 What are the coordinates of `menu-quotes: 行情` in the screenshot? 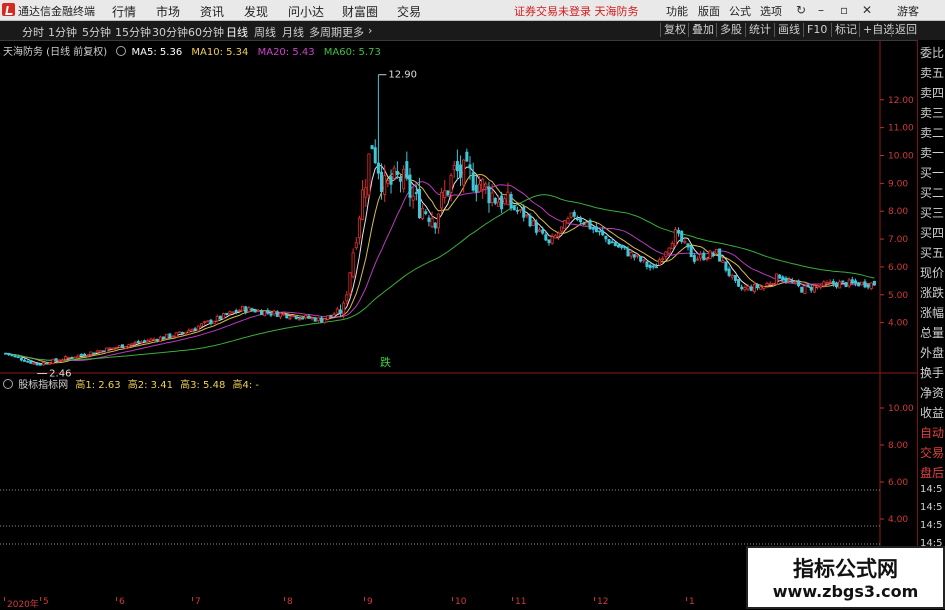 It's located at (124, 11).